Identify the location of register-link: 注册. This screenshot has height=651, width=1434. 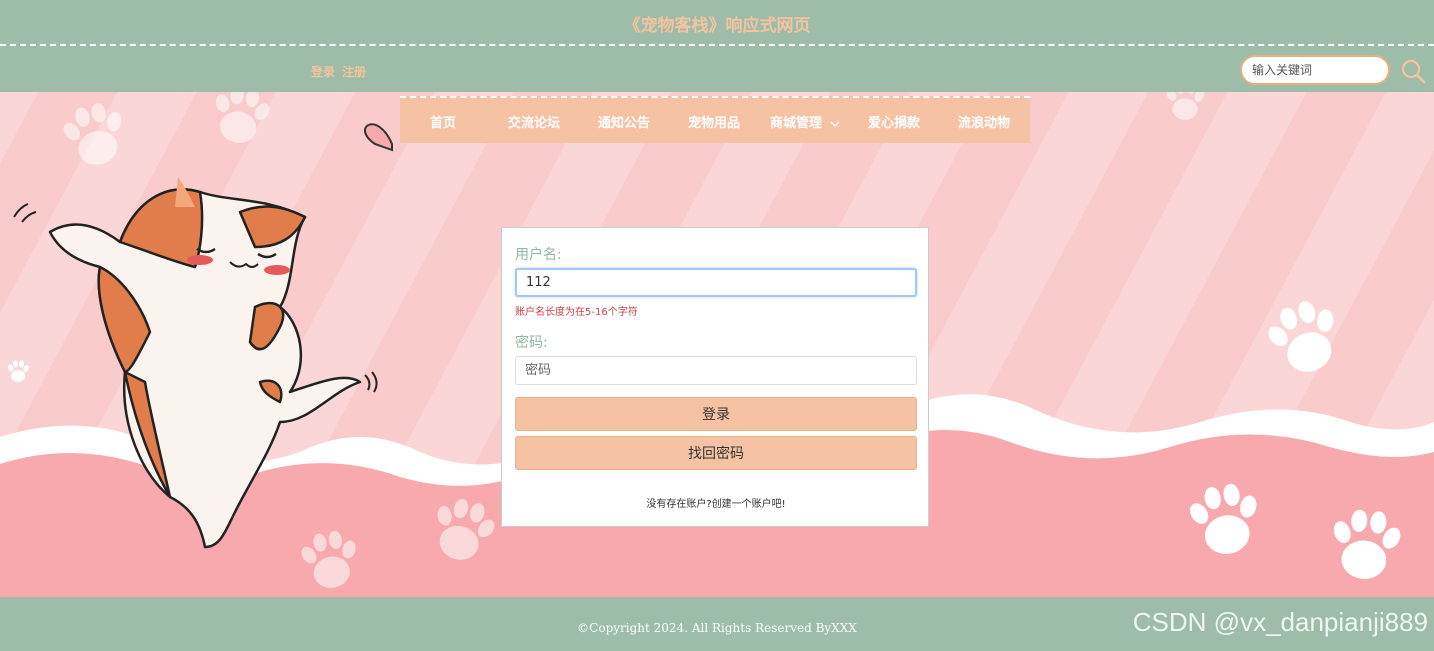
(354, 71).